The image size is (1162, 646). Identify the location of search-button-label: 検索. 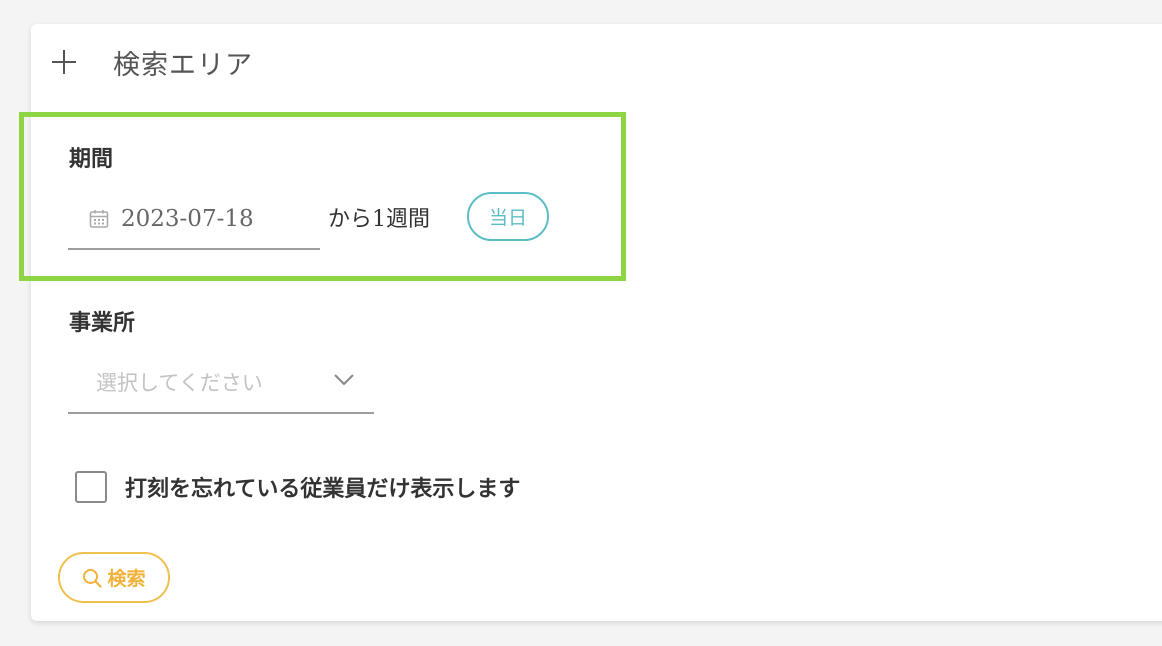
(126, 579).